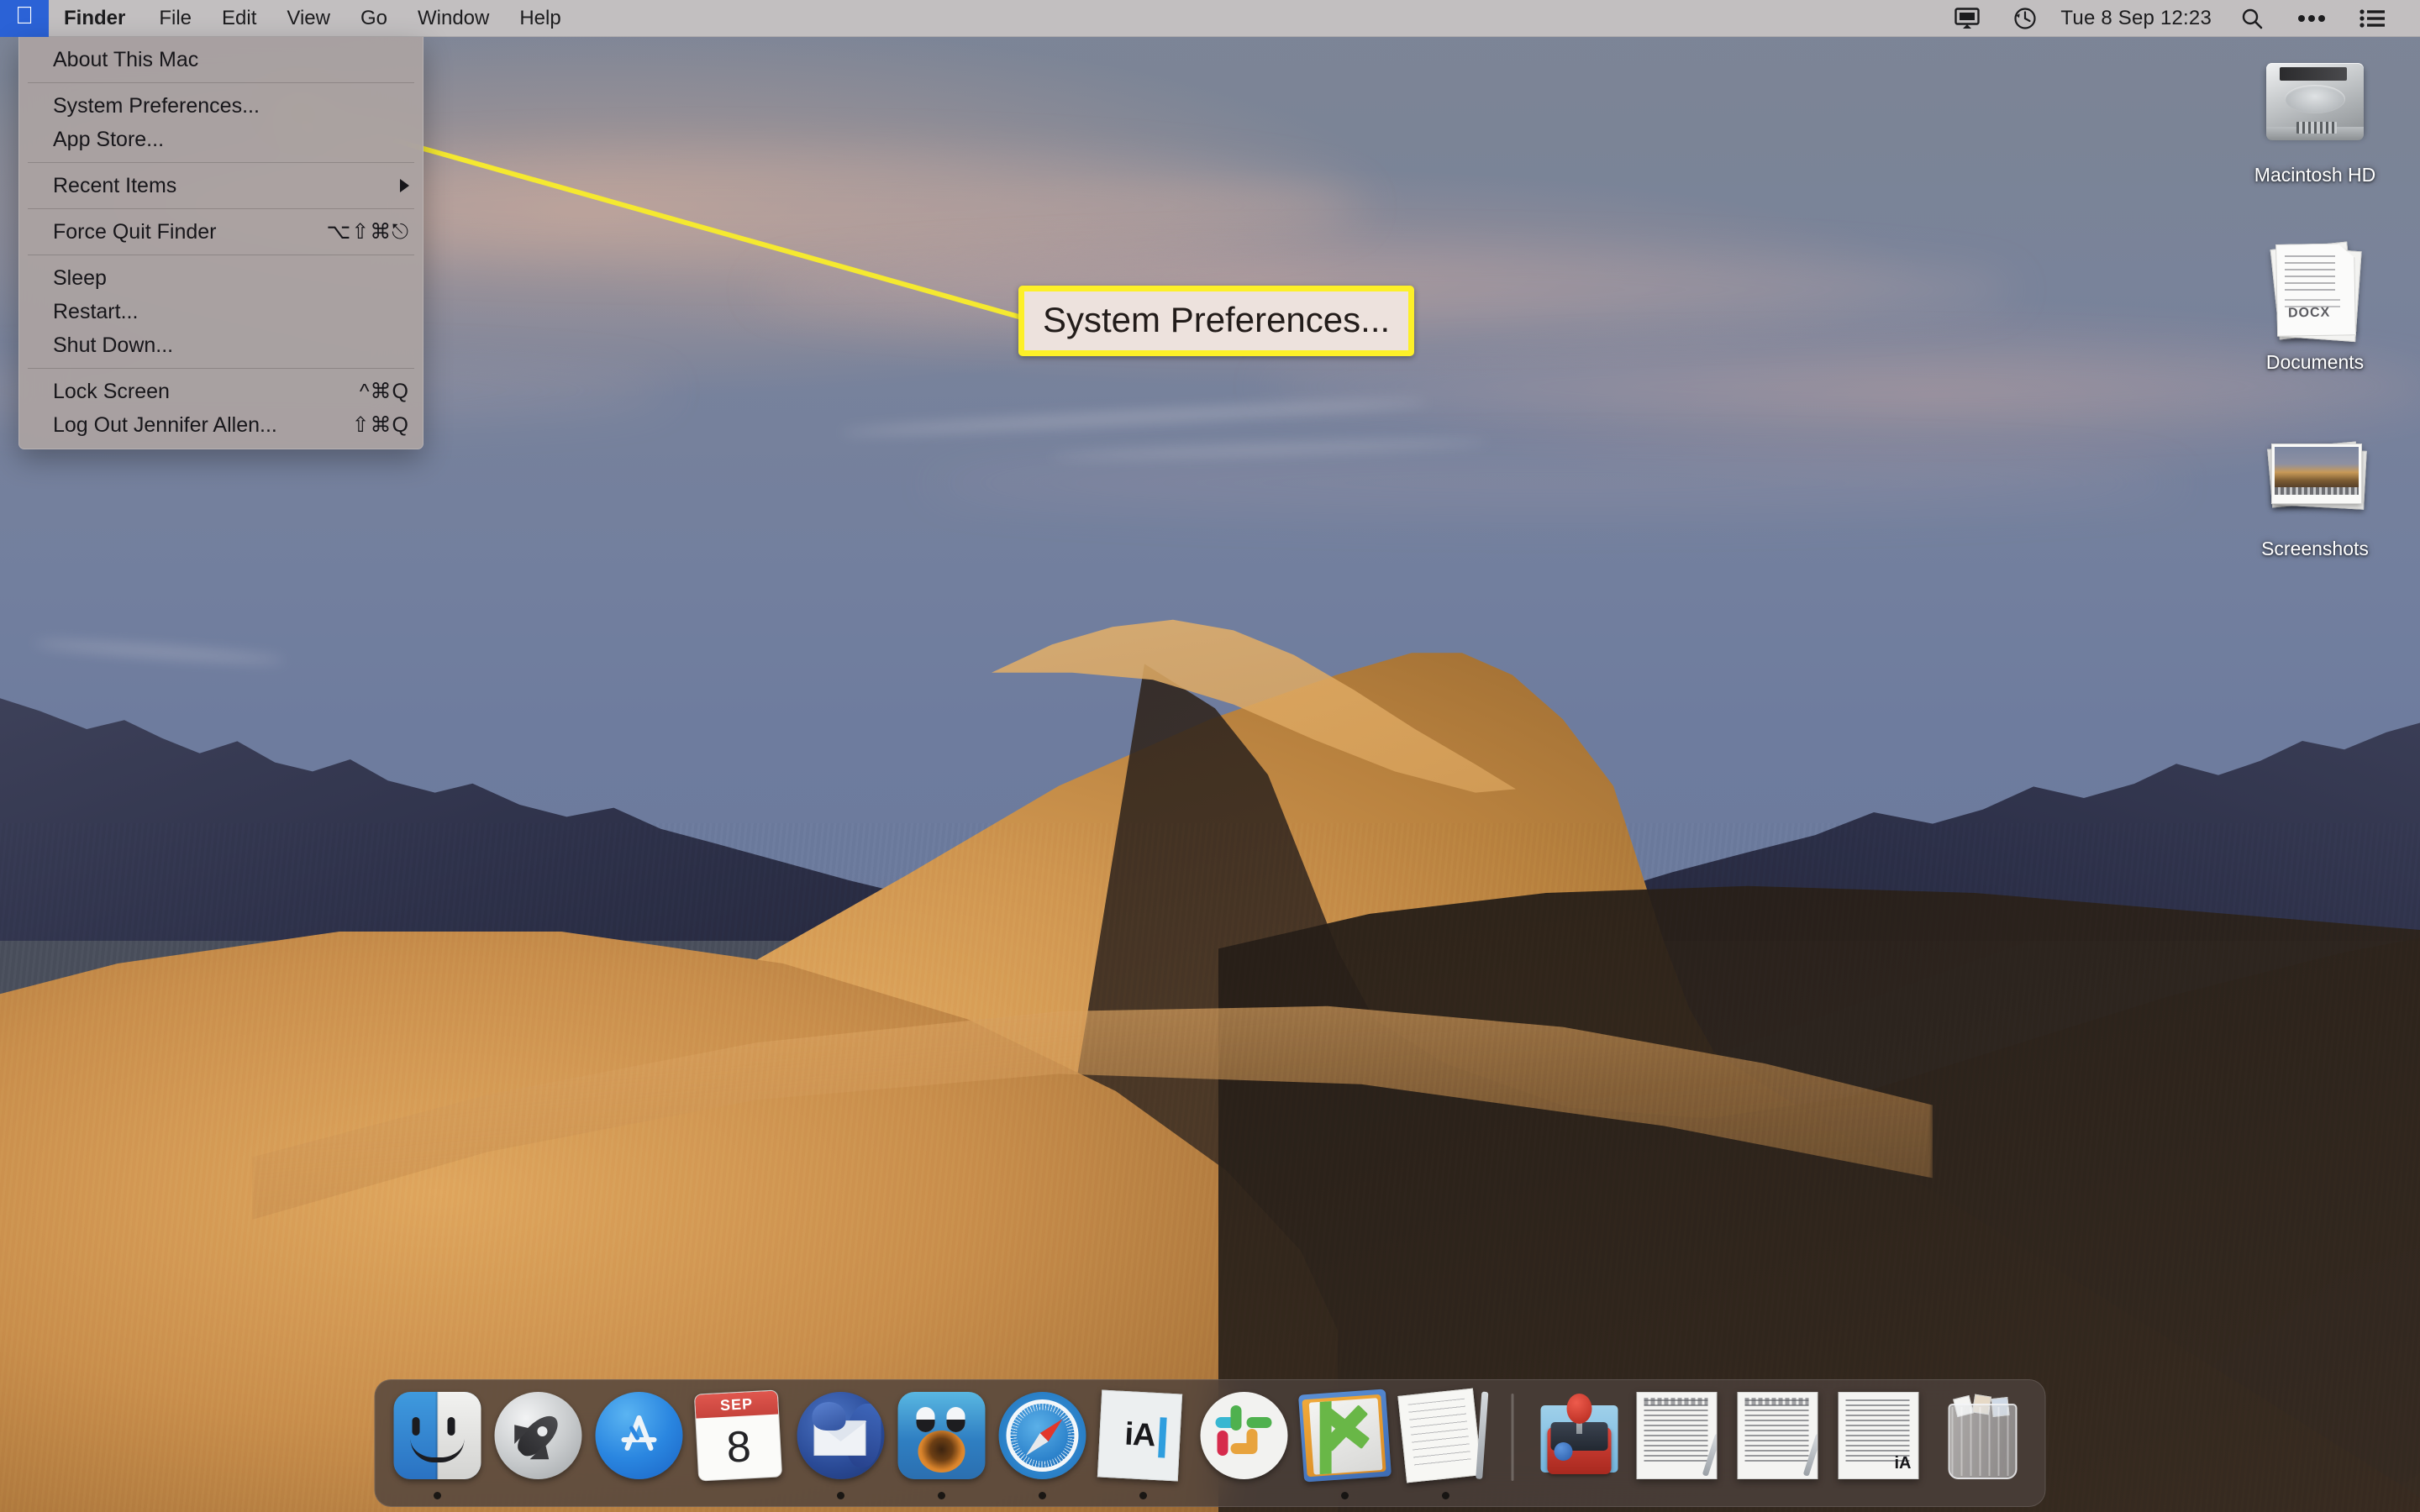 This screenshot has height=1512, width=2420. I want to click on slack-icon, so click(1244, 1435).